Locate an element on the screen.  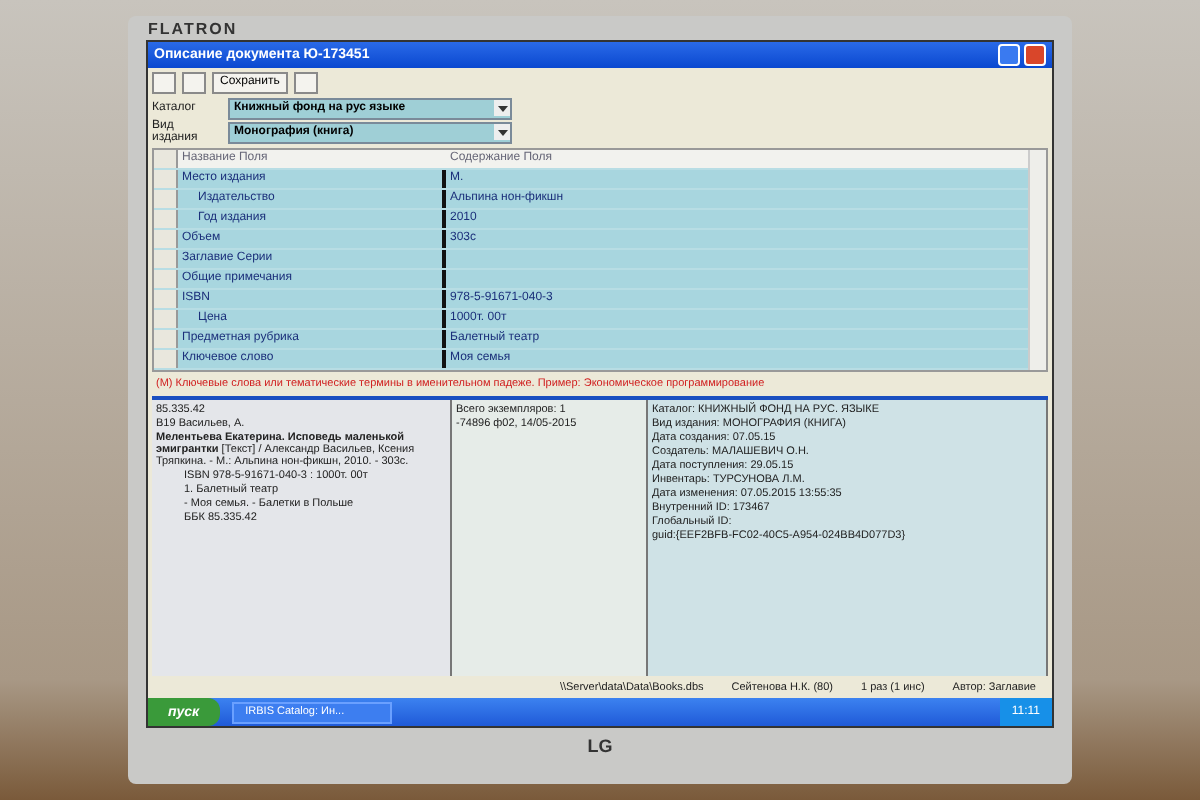
monitor-brand: FLATRON is located at coordinates (193, 28).